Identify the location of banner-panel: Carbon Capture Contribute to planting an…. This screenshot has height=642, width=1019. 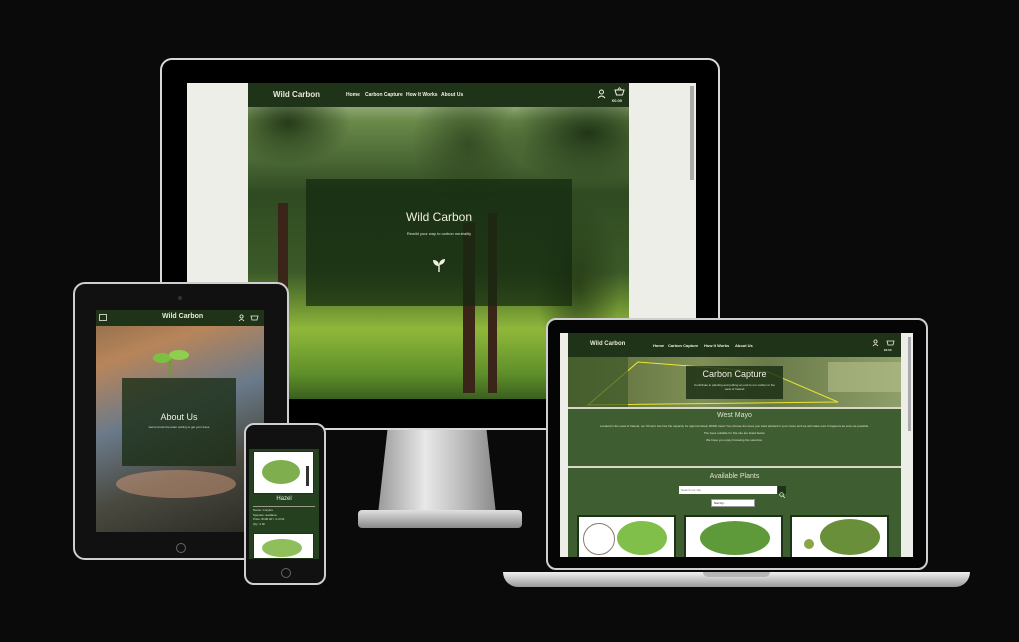
(734, 382).